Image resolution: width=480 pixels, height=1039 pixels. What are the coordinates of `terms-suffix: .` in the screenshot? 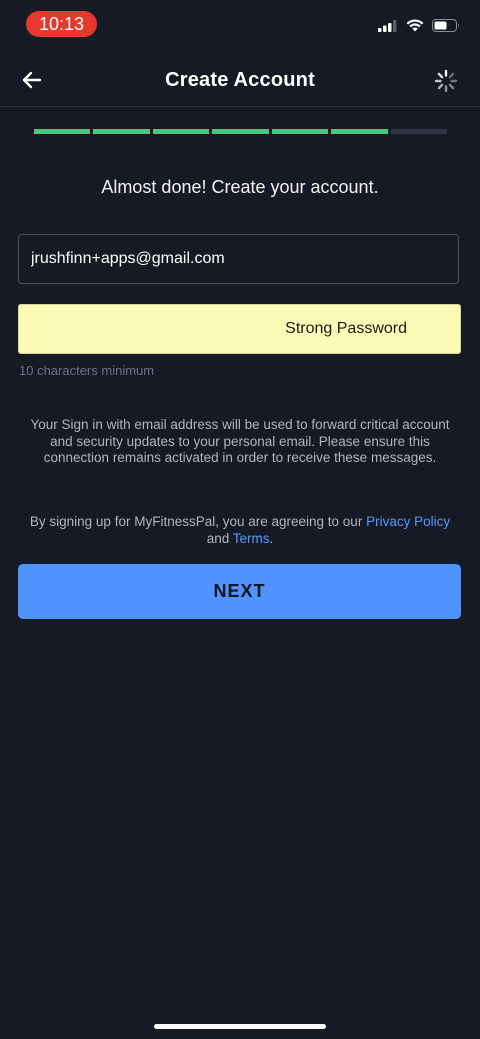 It's located at (271, 538).